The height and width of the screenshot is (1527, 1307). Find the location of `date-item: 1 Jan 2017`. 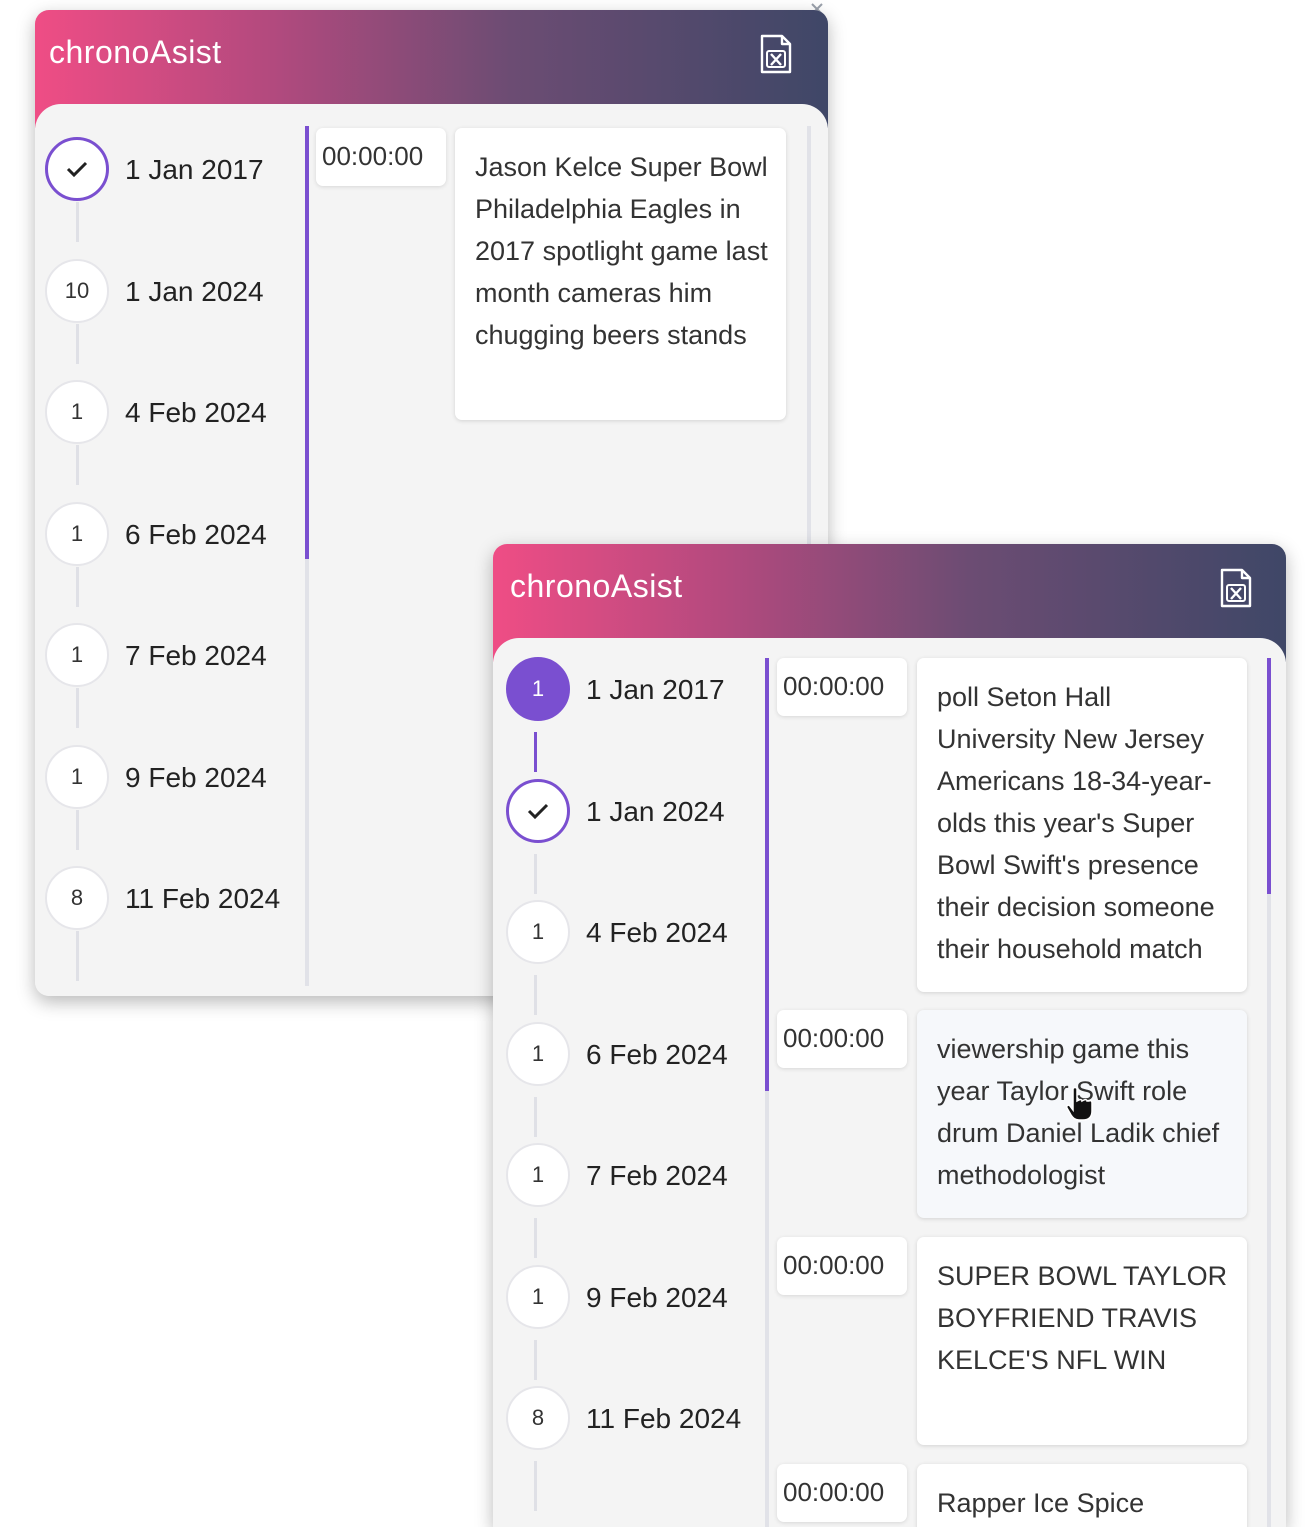

date-item: 1 Jan 2017 is located at coordinates (172, 170).